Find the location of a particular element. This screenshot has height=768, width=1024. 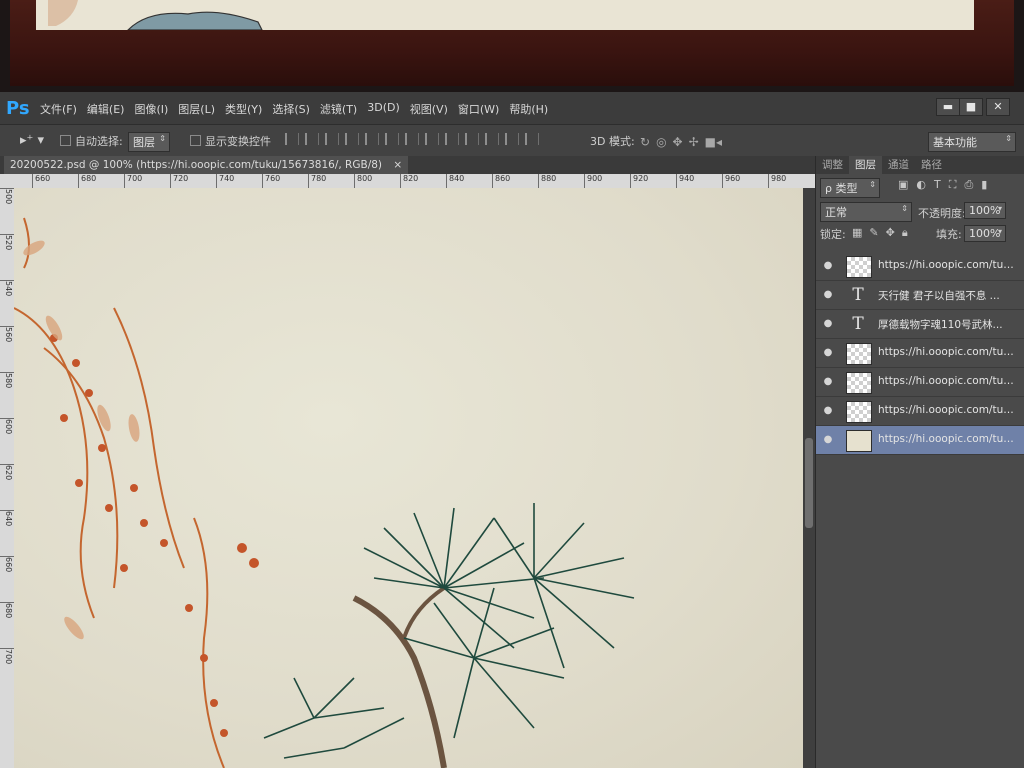

close-tab-icon: × is located at coordinates (397, 165).